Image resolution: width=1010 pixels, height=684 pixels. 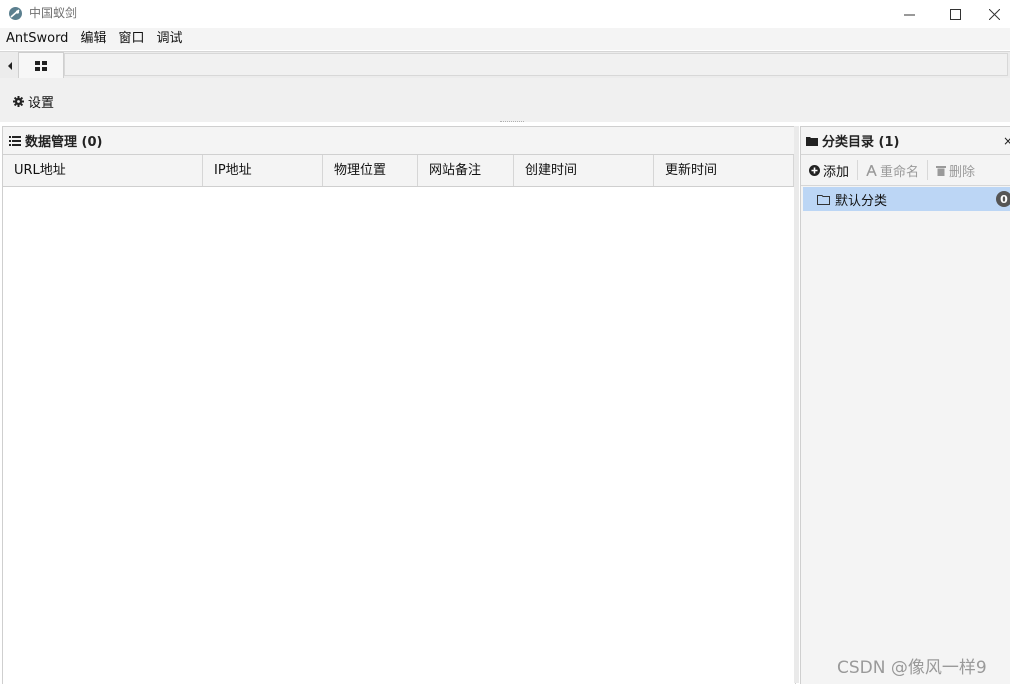 What do you see at coordinates (536, 64) in the screenshot?
I see `tab-bar-empty-area` at bounding box center [536, 64].